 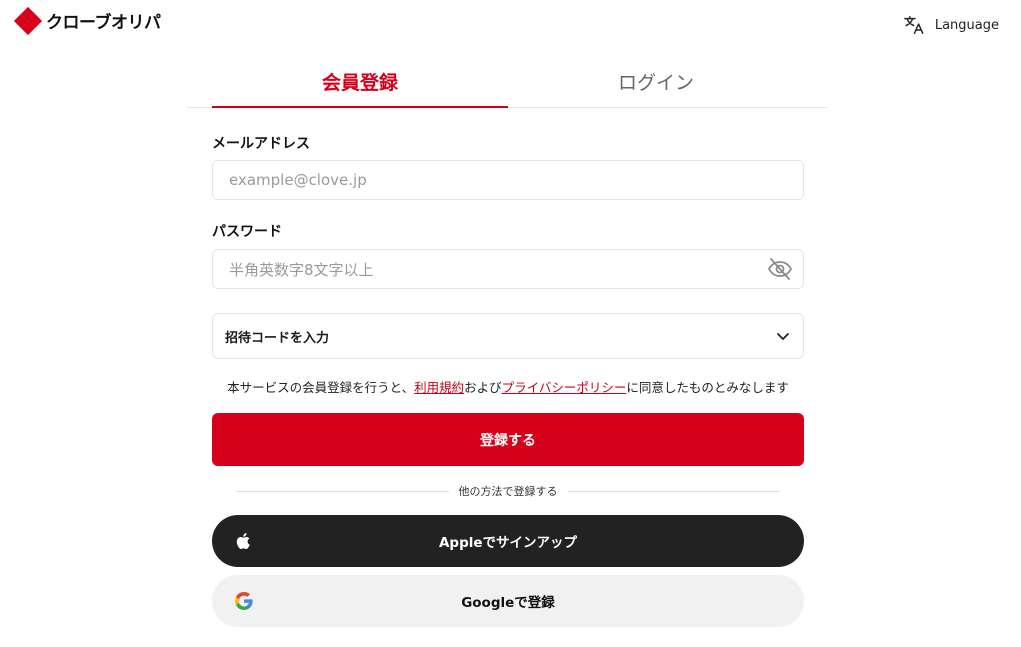 What do you see at coordinates (342, 491) in the screenshot?
I see `divider-line-left` at bounding box center [342, 491].